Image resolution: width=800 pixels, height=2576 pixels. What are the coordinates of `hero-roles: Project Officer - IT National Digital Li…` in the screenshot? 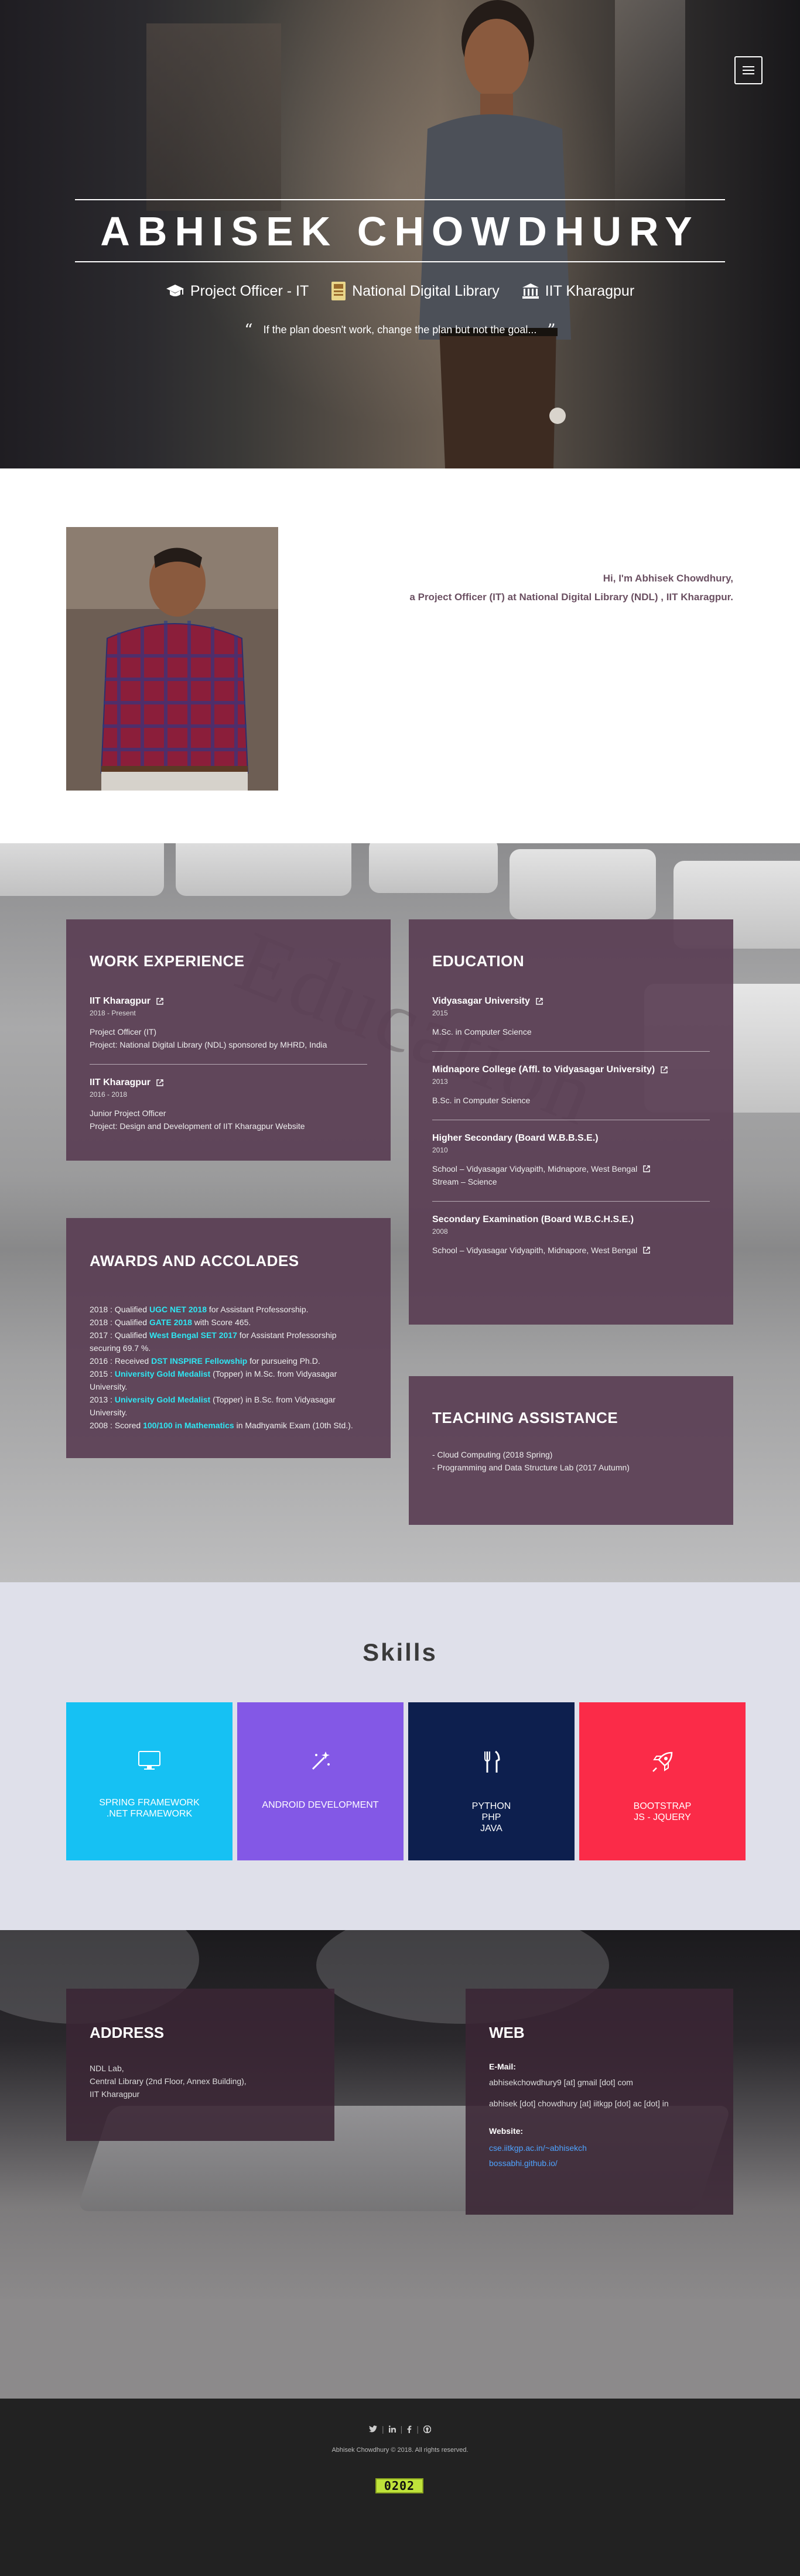 It's located at (400, 291).